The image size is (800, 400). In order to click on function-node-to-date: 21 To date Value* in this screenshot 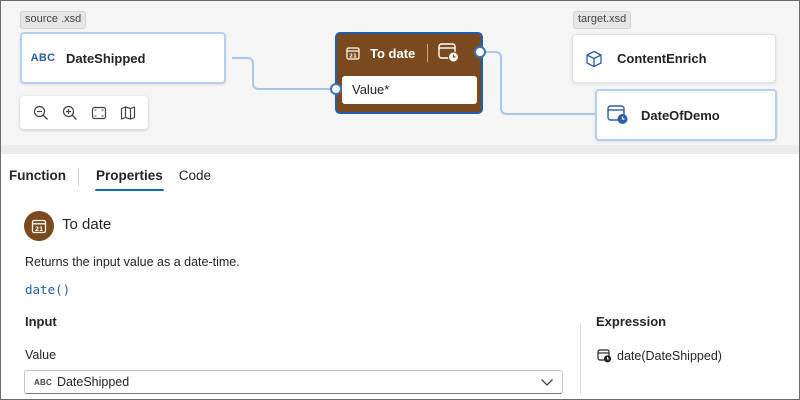, I will do `click(409, 73)`.